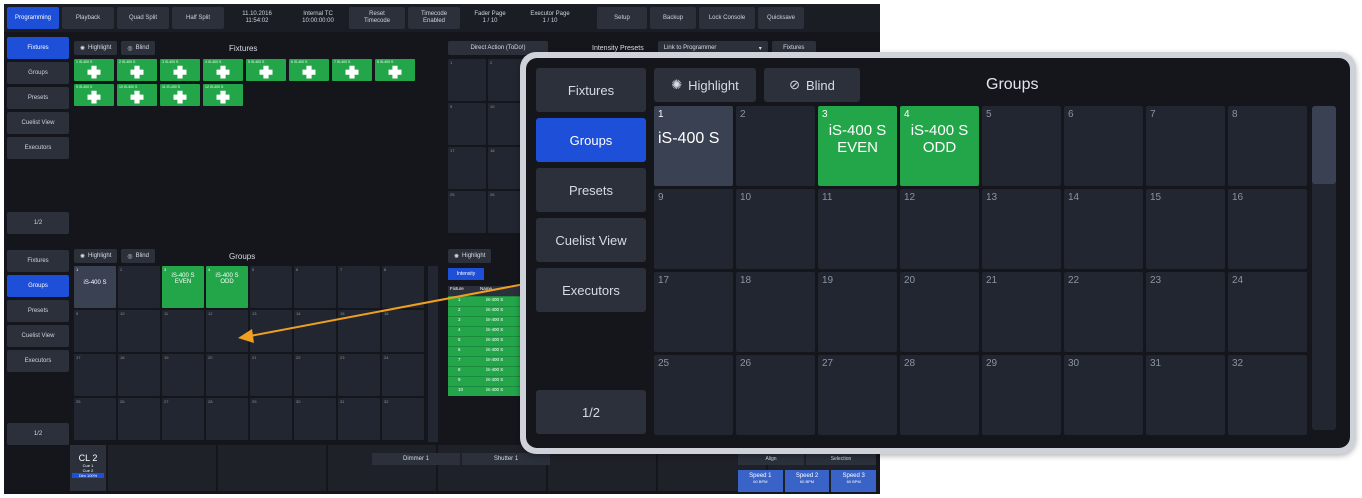 The height and width of the screenshot is (498, 1362). Describe the element at coordinates (467, 124) in the screenshot. I see `preset-cell: 9` at that location.